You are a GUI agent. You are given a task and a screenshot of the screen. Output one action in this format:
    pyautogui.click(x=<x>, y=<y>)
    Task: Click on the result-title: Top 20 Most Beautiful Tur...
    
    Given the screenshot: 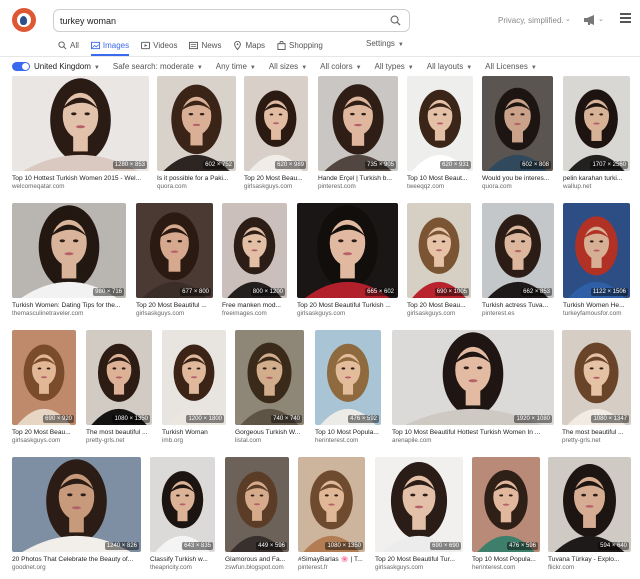 What is the action you would take?
    pyautogui.click(x=419, y=560)
    